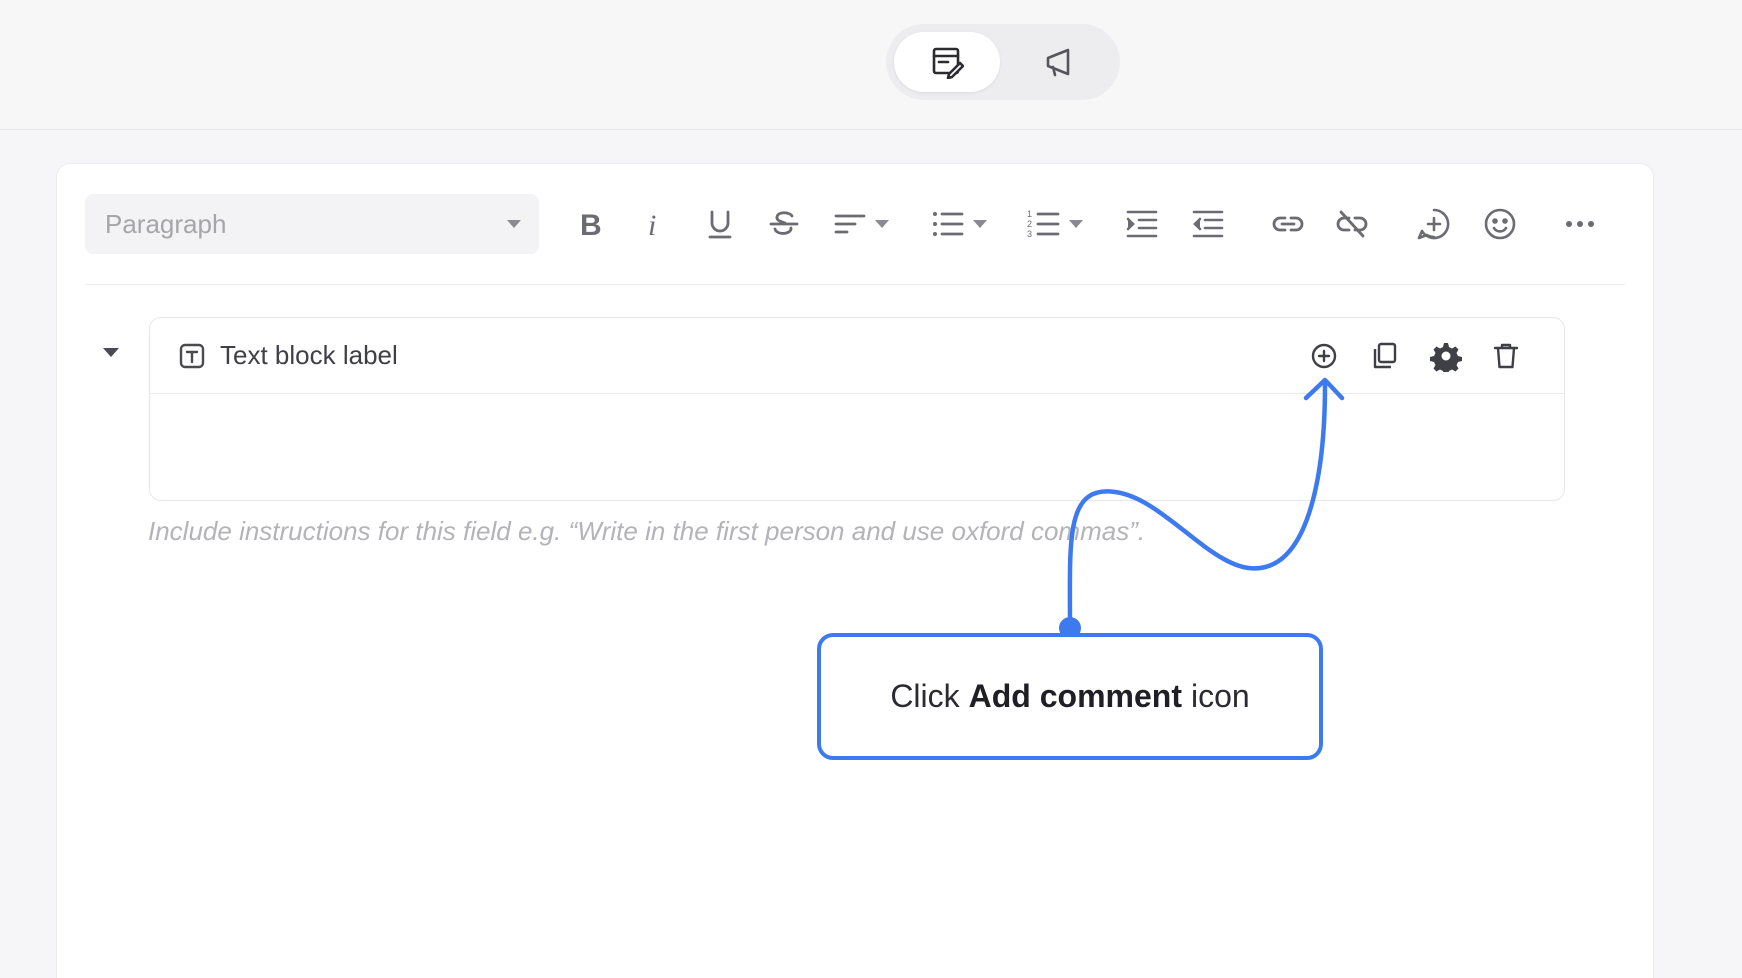 Image resolution: width=1742 pixels, height=978 pixels. I want to click on top-bar, so click(871, 65).